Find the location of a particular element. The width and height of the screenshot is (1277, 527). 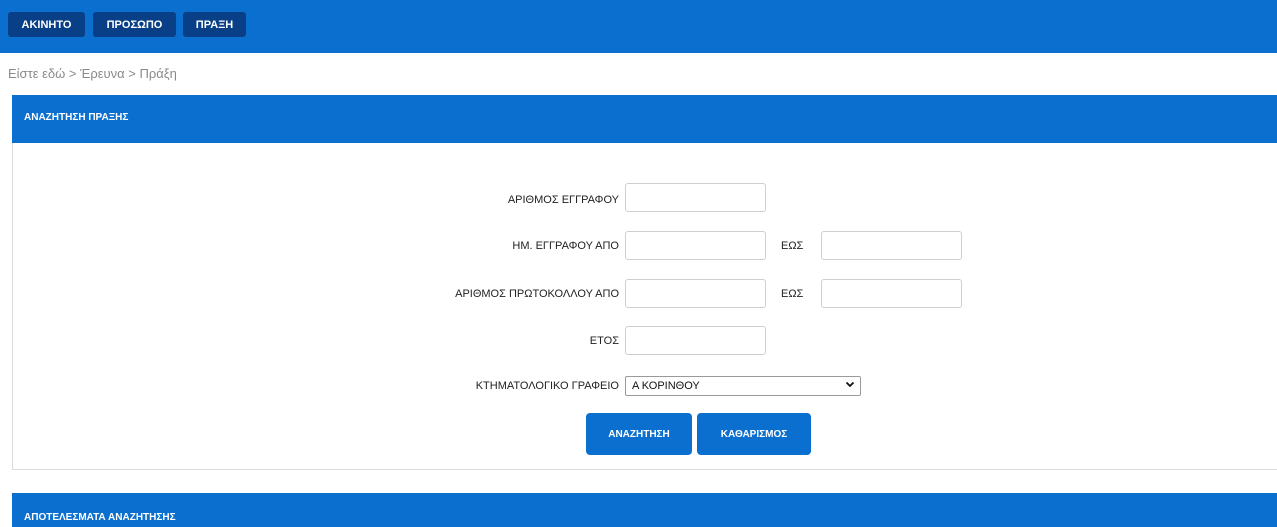

protocol-to-input is located at coordinates (891, 293).